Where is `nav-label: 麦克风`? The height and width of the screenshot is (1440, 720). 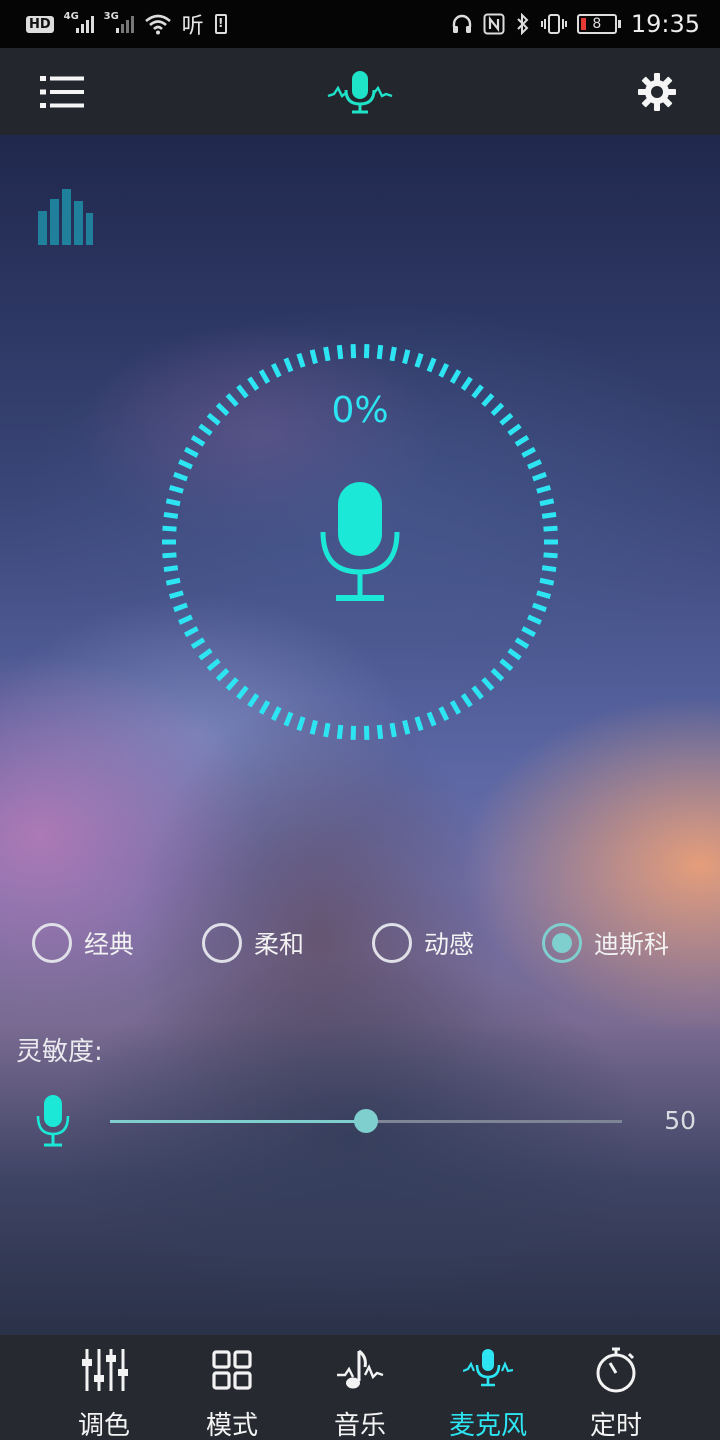
nav-label: 麦克风 is located at coordinates (487, 1425).